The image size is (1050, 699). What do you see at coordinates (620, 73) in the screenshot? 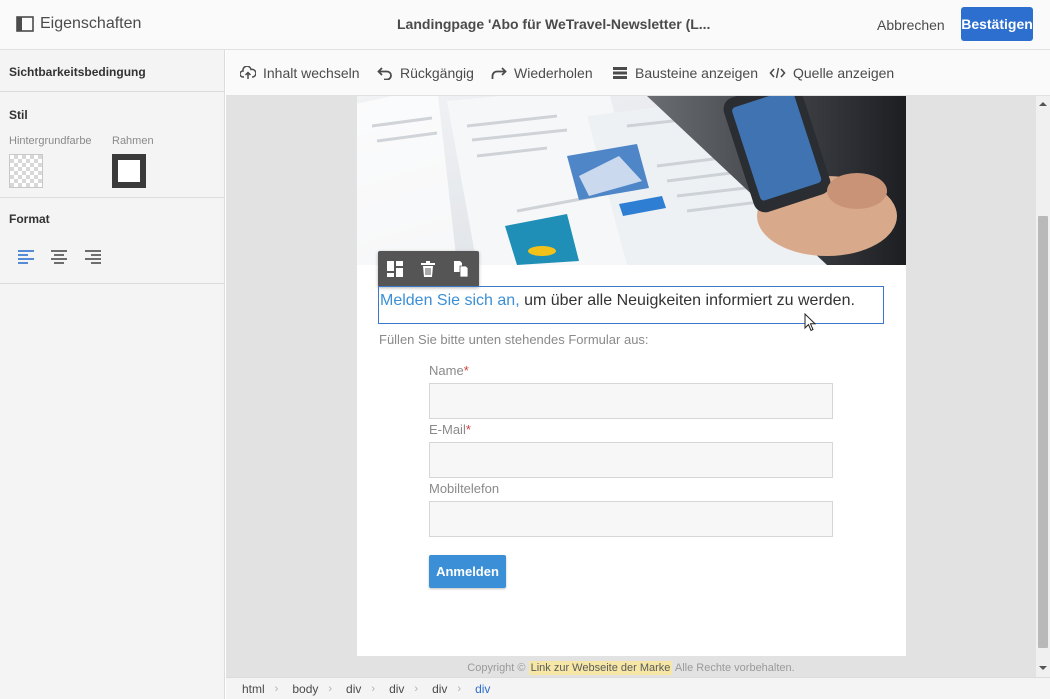
I see `list-icon` at bounding box center [620, 73].